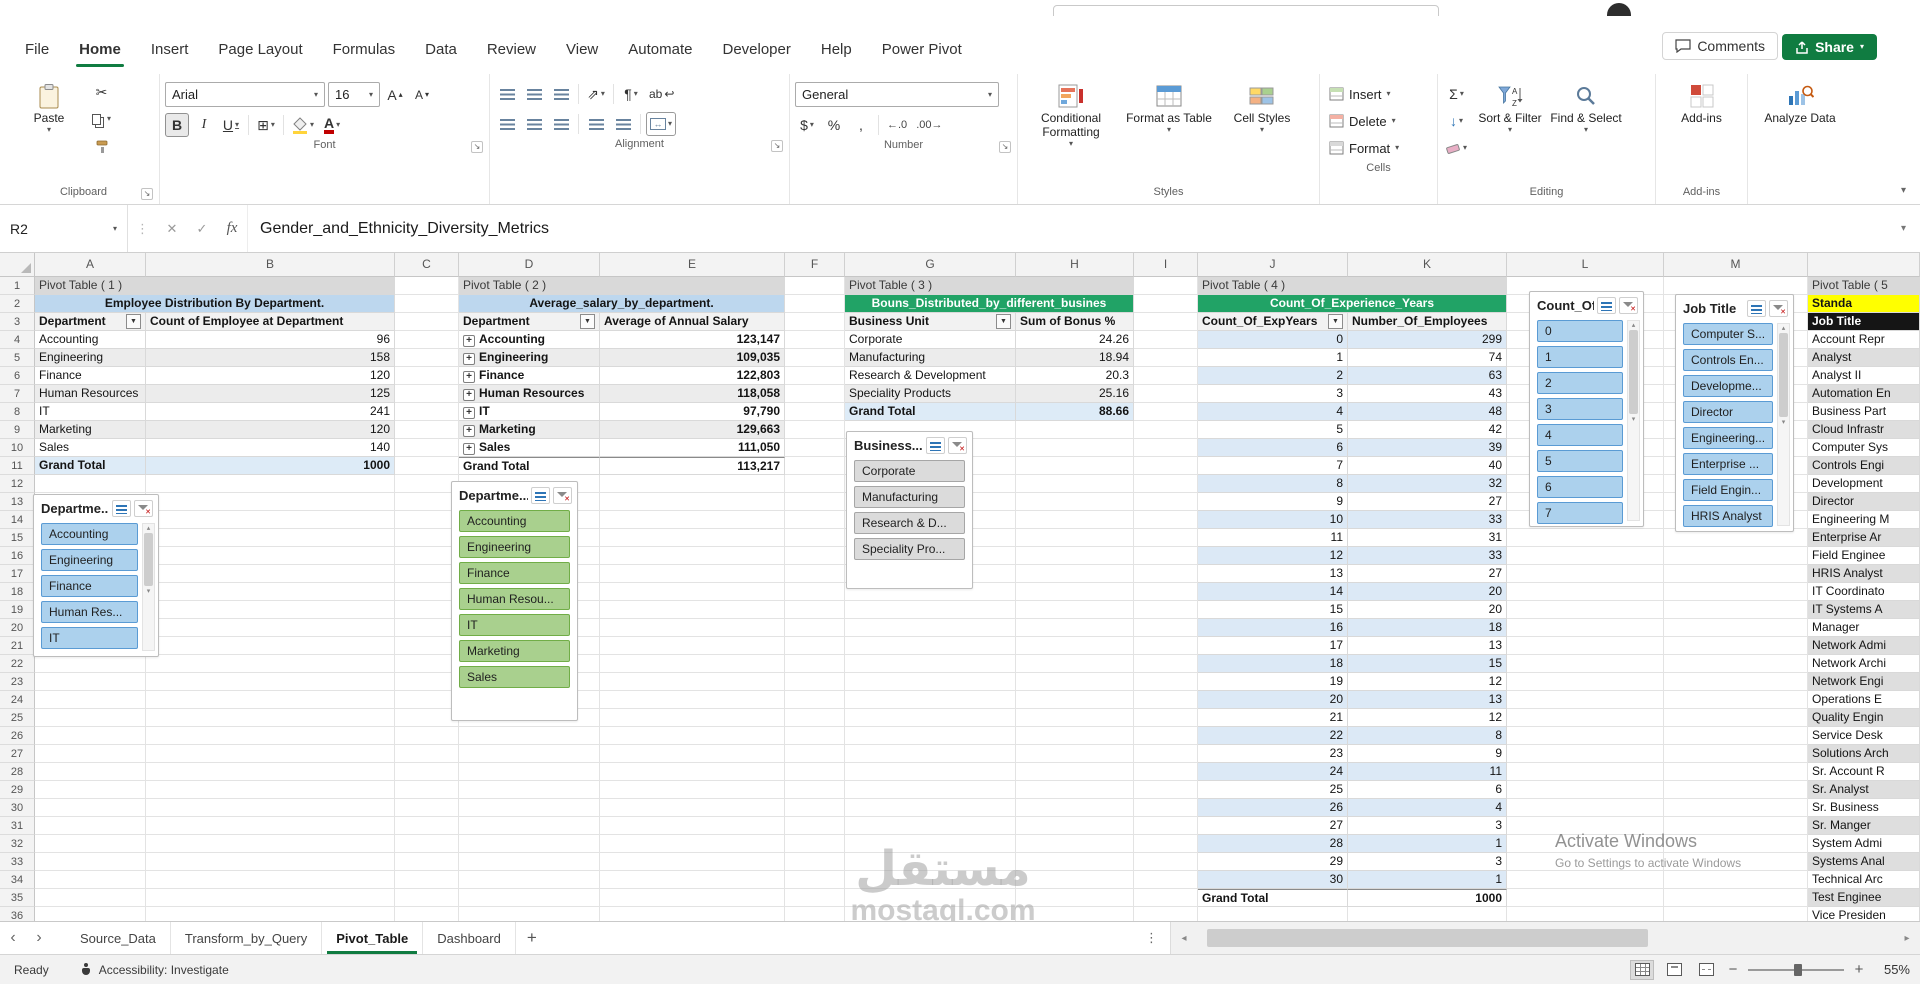  I want to click on slicer-item: Corporate, so click(909, 471).